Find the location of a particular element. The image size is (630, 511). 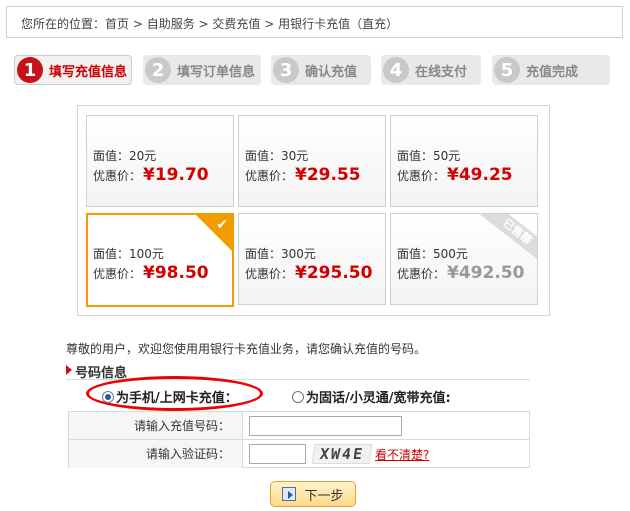

step-number: 3 is located at coordinates (286, 70).